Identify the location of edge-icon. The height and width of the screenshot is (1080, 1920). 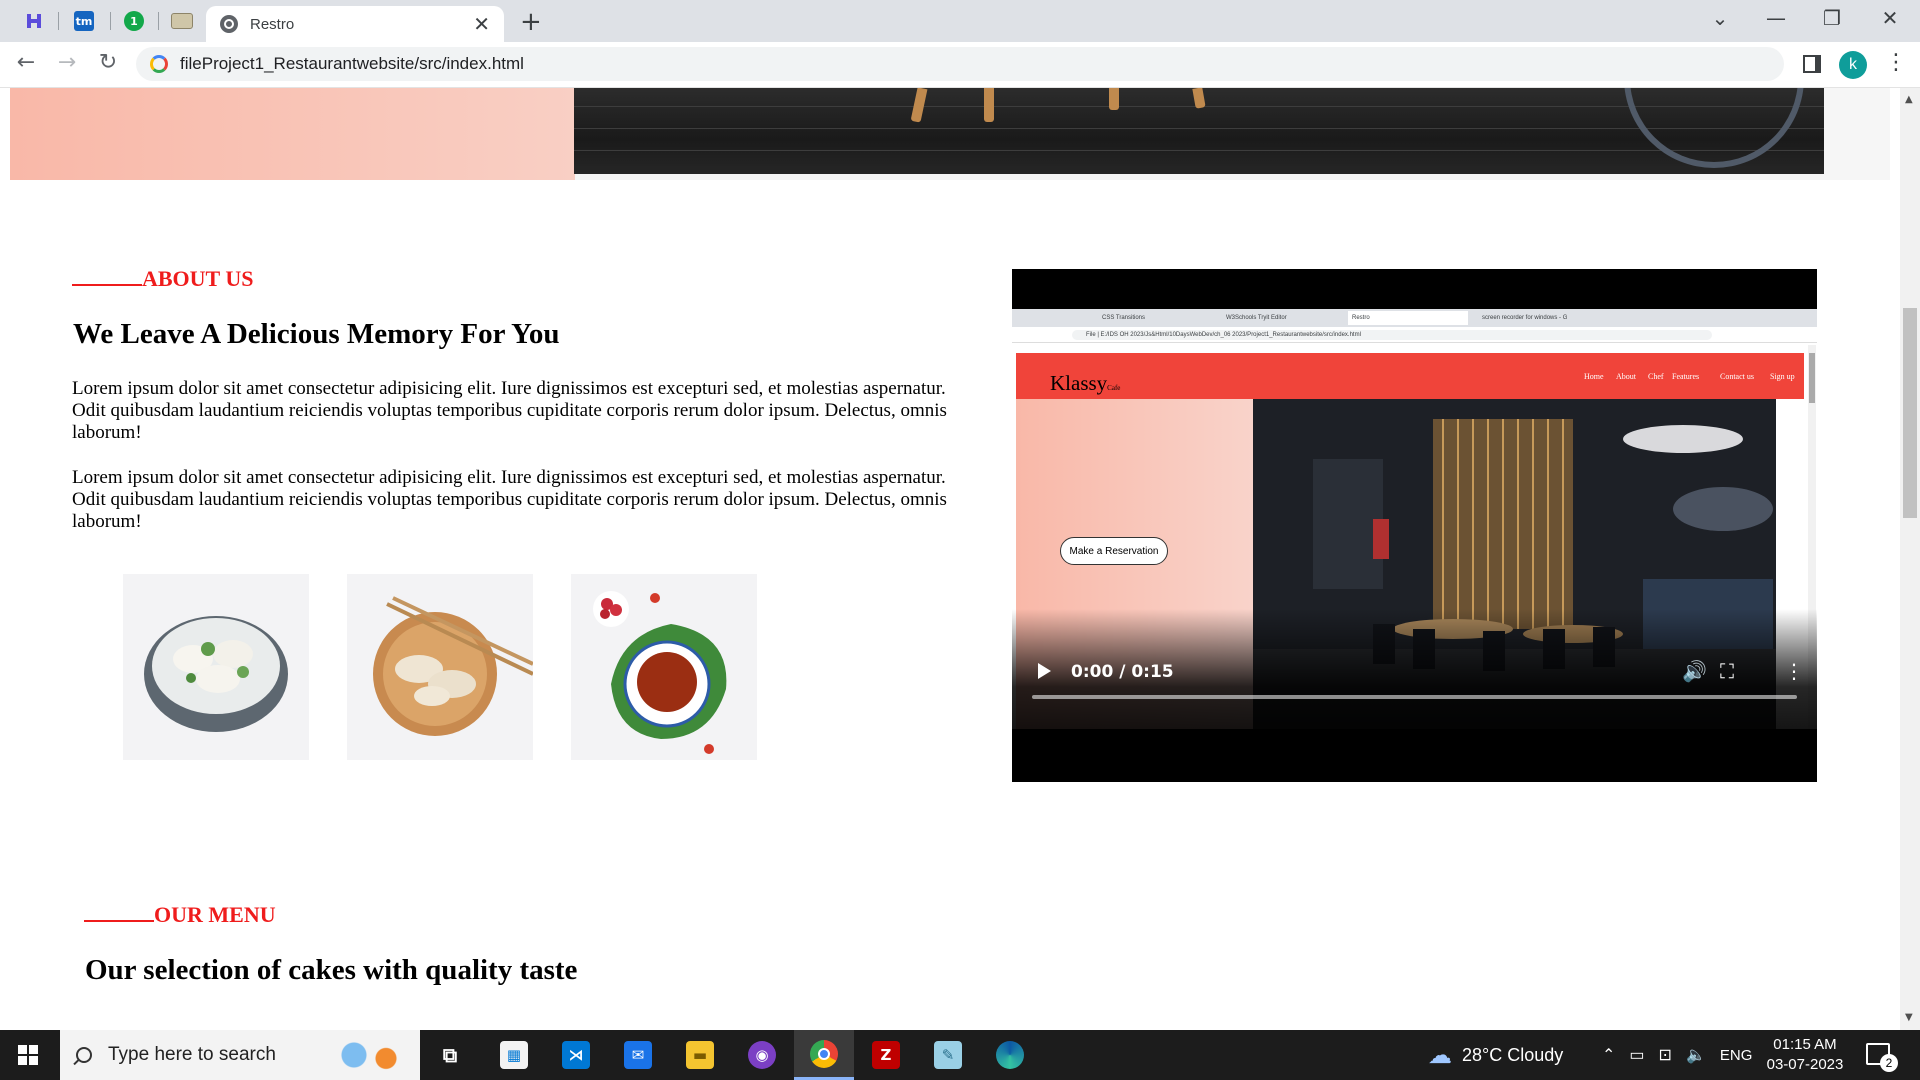
(1010, 1055).